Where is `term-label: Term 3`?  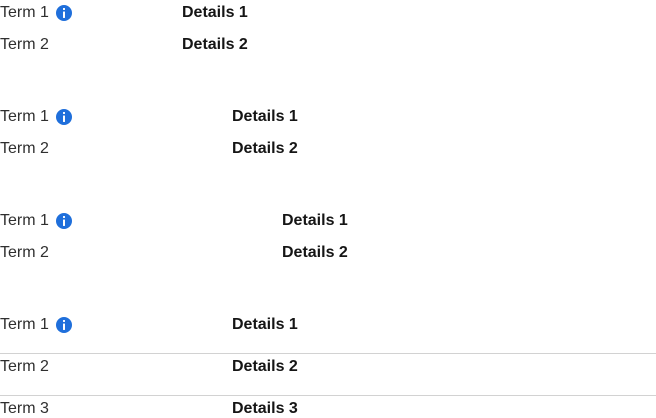 term-label: Term 3 is located at coordinates (24, 408).